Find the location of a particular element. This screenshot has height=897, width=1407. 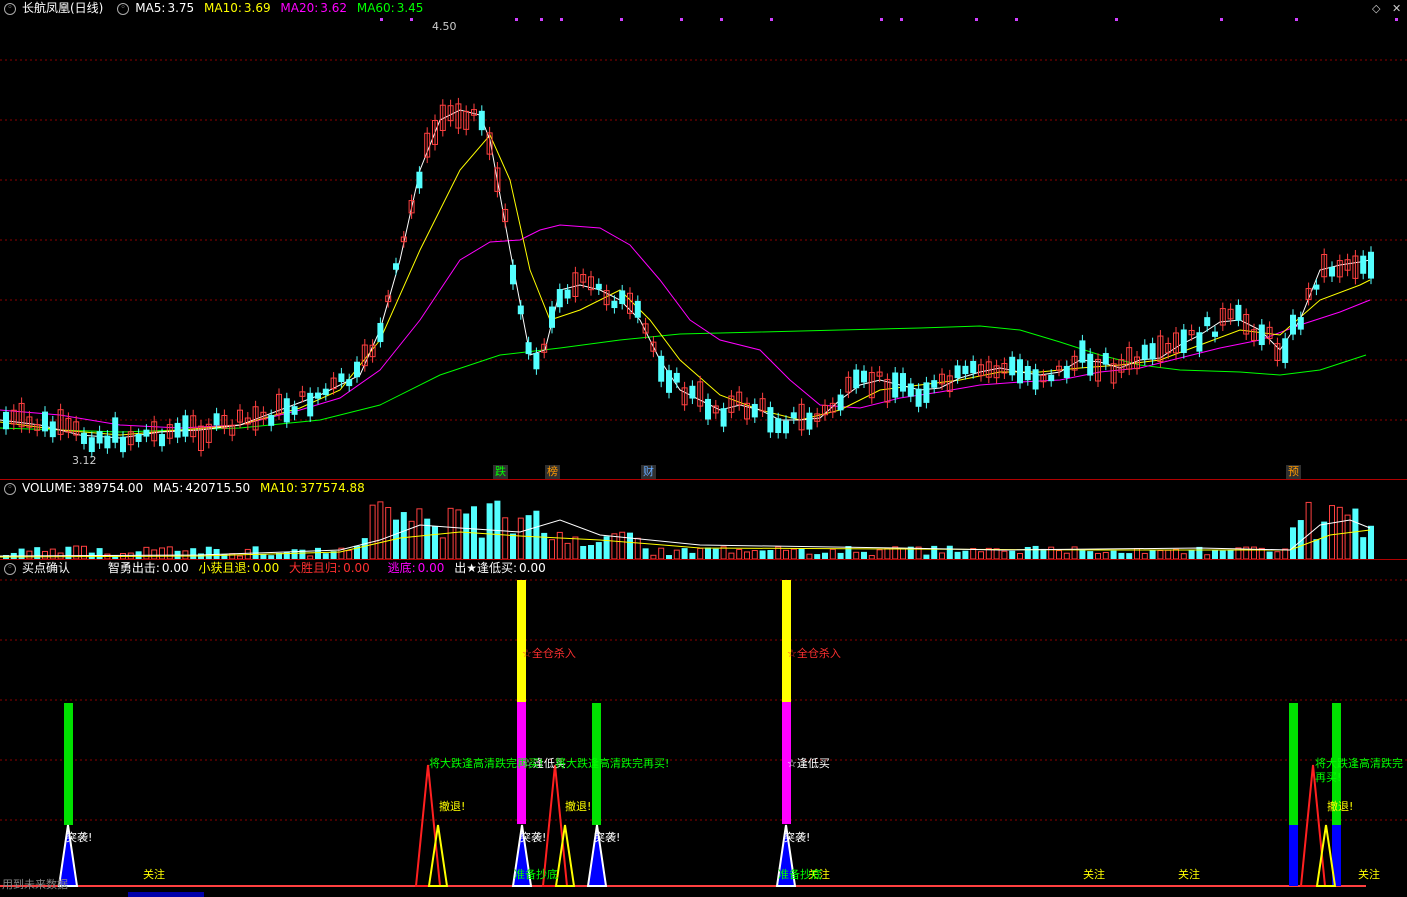

event-tag-cai: 财 is located at coordinates (648, 472).